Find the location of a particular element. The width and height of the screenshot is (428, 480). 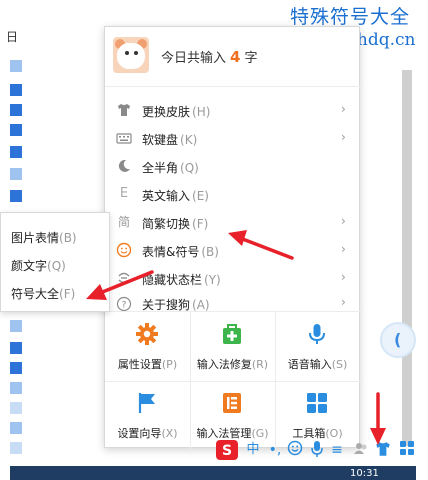

submenu-item-image-emoji: 图片表情(B) is located at coordinates (56, 237).